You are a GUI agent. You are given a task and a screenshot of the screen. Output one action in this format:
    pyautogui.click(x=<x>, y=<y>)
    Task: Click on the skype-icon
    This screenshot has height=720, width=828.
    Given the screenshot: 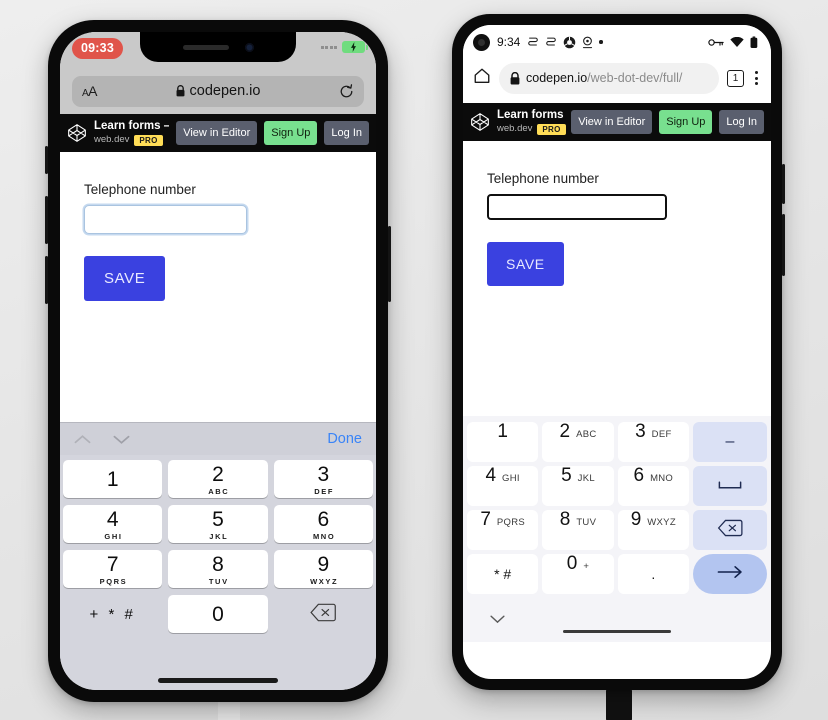 What is the action you would take?
    pyautogui.click(x=533, y=41)
    